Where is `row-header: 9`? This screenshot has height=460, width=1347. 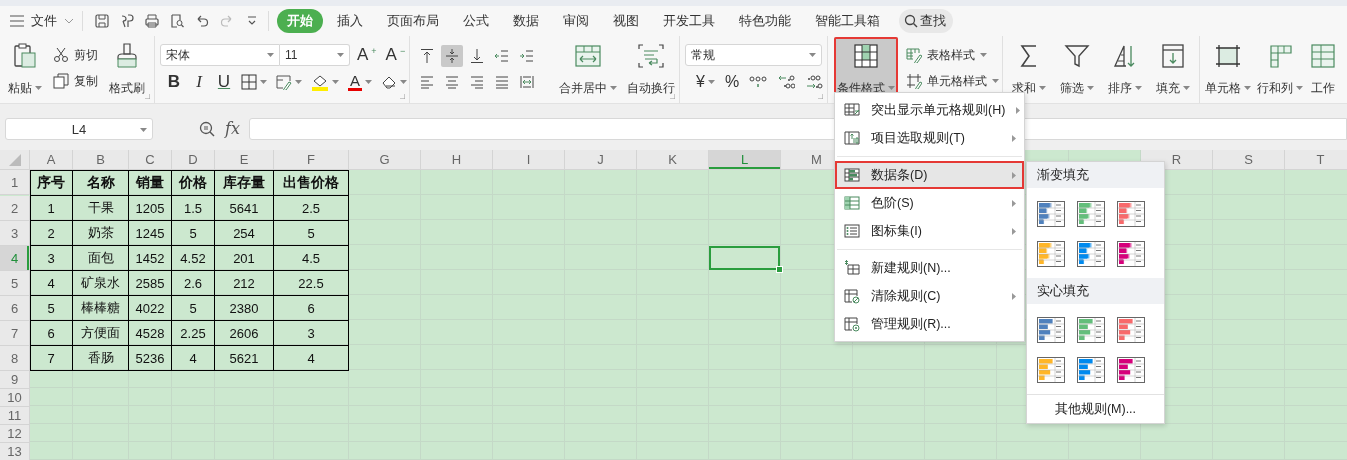
row-header: 9 is located at coordinates (15, 380).